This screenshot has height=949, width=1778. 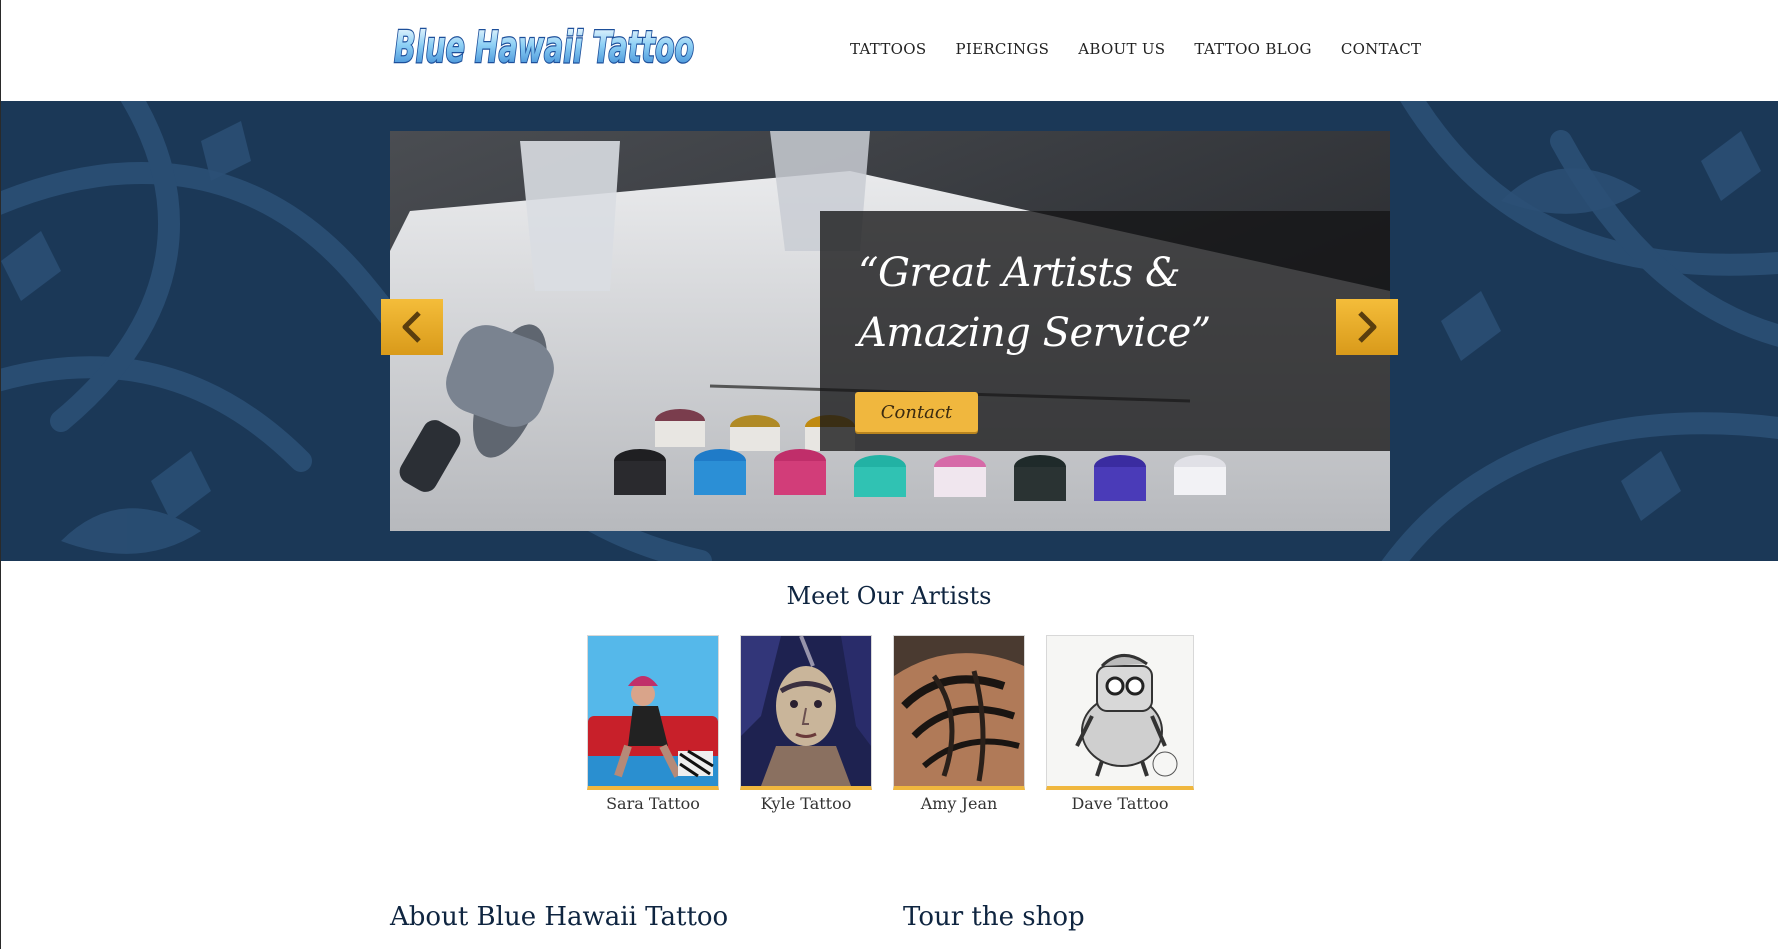 I want to click on hero-contact-button: Contact, so click(x=916, y=412).